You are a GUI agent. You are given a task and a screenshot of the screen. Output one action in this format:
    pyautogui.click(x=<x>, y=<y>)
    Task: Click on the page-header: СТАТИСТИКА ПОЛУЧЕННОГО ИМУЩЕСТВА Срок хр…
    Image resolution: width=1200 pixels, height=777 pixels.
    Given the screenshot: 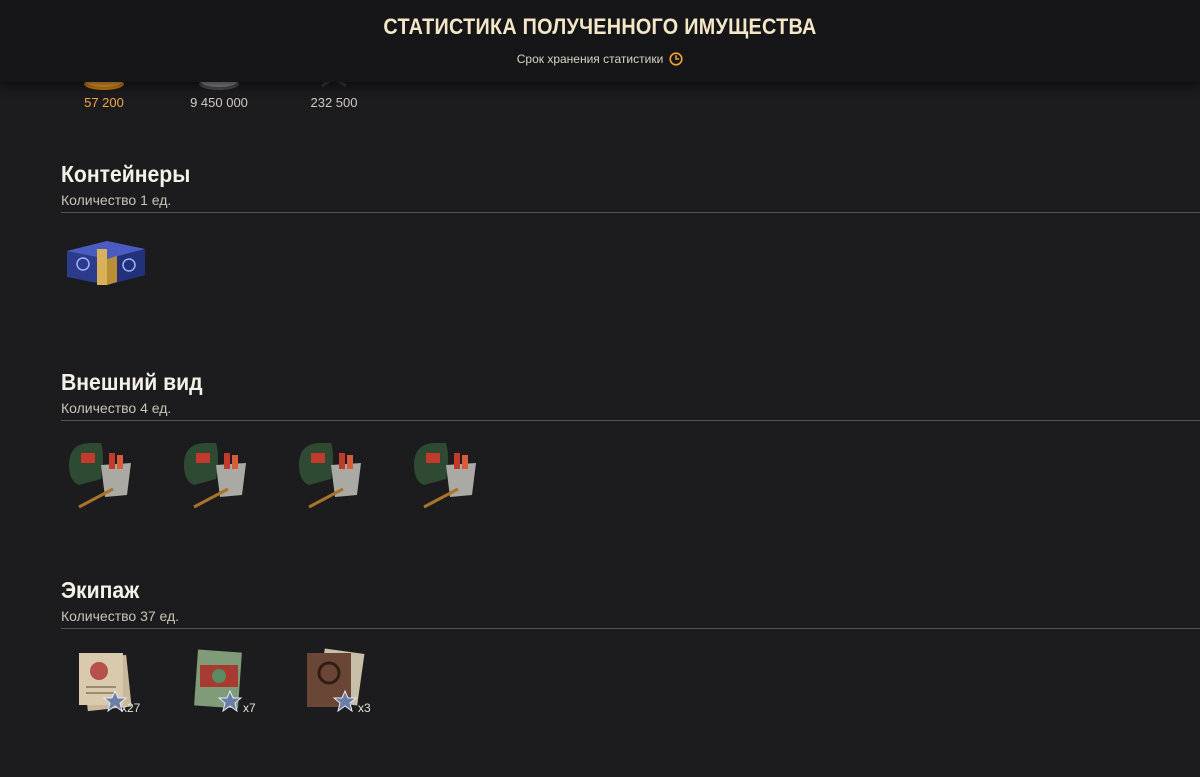 What is the action you would take?
    pyautogui.click(x=600, y=41)
    